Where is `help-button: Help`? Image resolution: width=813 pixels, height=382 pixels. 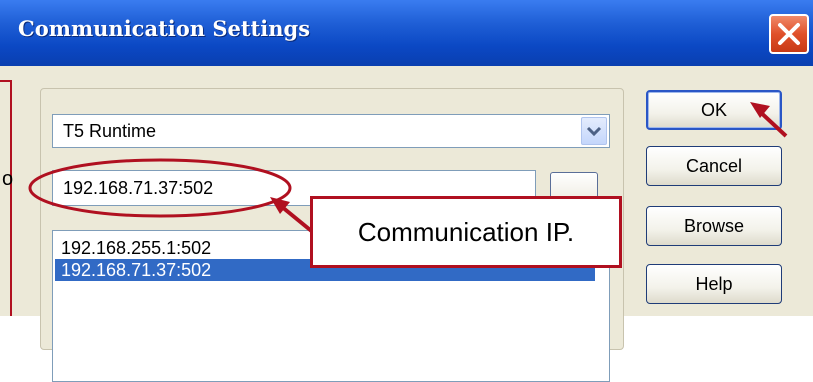
help-button: Help is located at coordinates (714, 284).